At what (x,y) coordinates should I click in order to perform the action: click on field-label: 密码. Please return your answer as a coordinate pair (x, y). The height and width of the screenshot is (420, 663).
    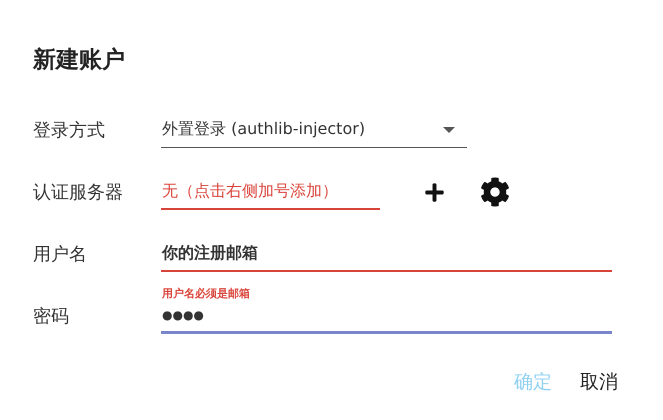
    Looking at the image, I should click on (51, 316).